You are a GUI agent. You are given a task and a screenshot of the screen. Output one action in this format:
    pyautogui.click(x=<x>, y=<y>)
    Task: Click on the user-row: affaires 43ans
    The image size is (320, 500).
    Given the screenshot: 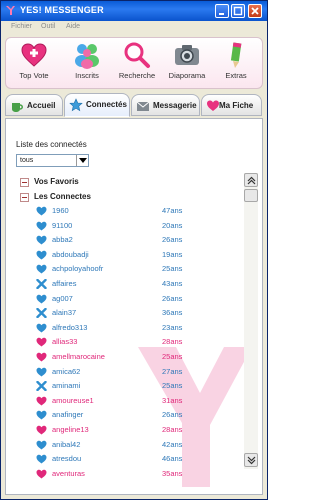 What is the action you would take?
    pyautogui.click(x=140, y=284)
    